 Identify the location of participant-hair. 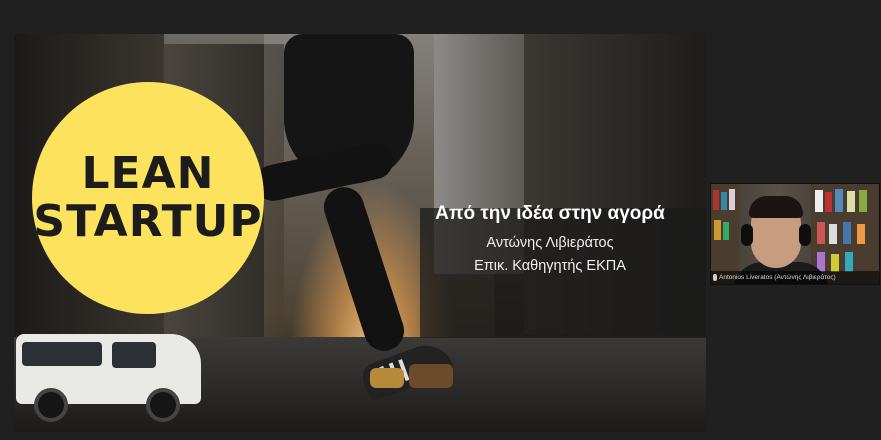
(776, 207).